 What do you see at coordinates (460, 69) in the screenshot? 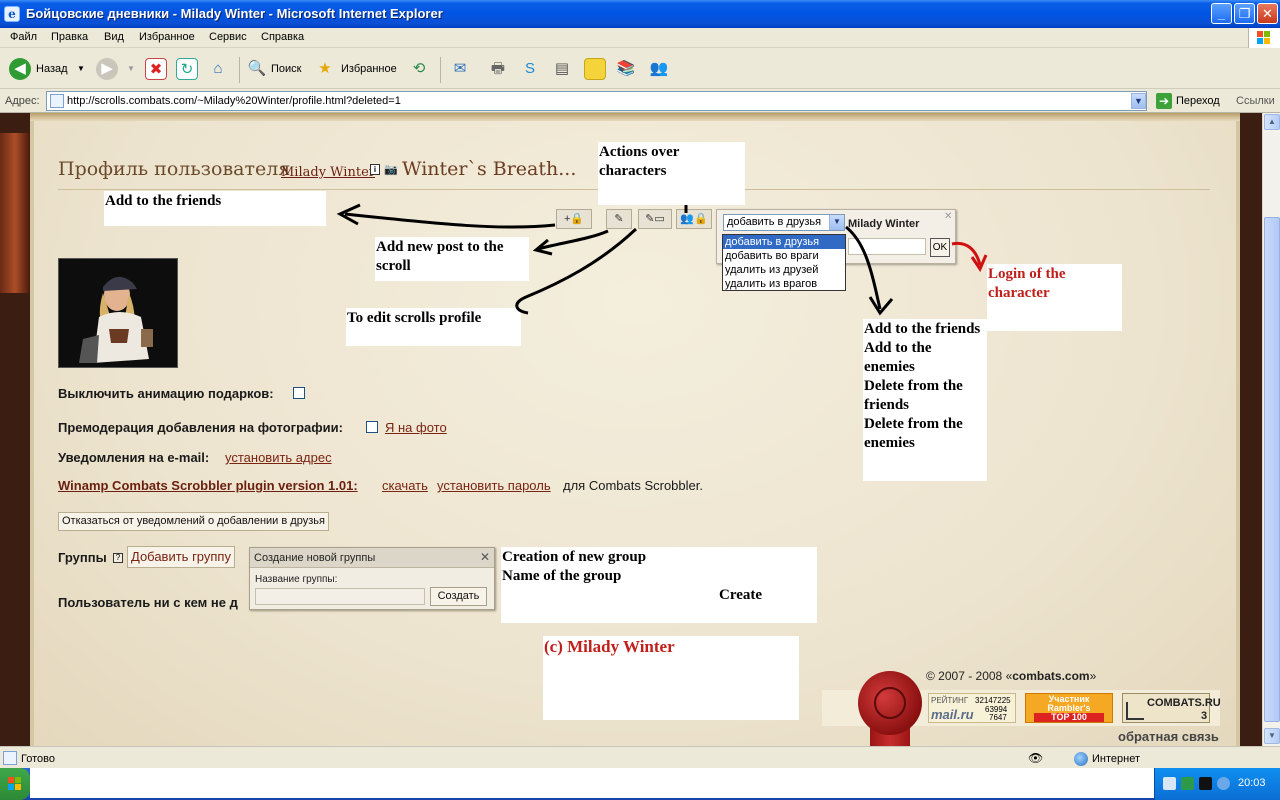
I see `mail-icon: ✉` at bounding box center [460, 69].